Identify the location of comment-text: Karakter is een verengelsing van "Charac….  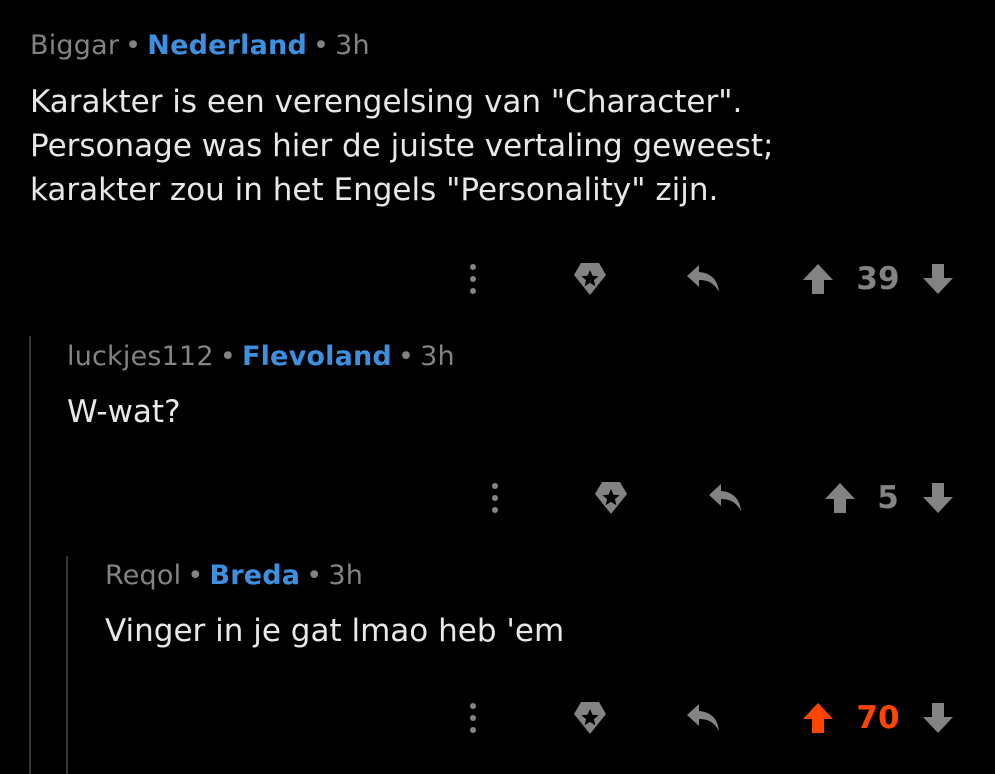
(402, 146).